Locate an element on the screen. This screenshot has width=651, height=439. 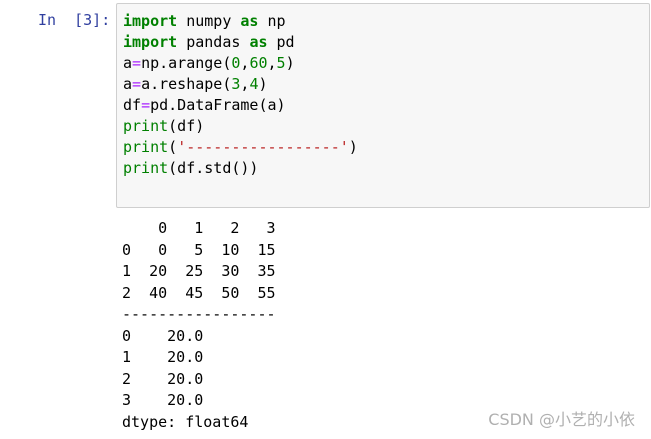
code-line: print(df.std()) is located at coordinates (240, 168).